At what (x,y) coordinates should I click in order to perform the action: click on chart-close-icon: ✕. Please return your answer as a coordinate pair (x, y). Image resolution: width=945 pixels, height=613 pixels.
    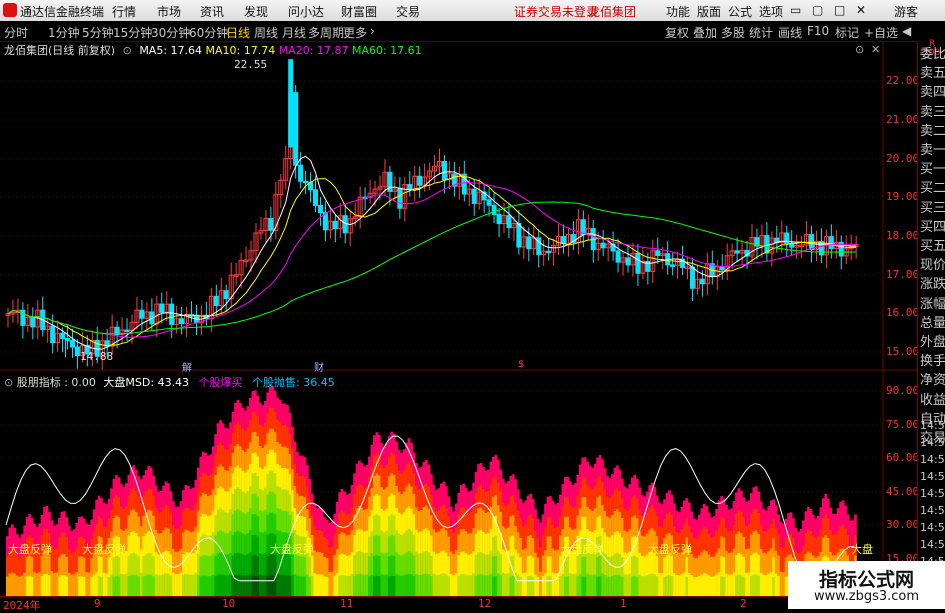
    Looking at the image, I should click on (875, 49).